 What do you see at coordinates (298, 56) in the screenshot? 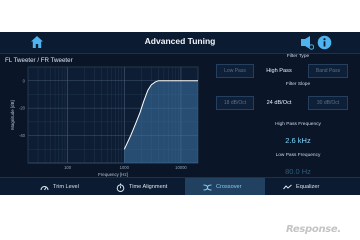
I see `filter-type-title: Filter Type` at bounding box center [298, 56].